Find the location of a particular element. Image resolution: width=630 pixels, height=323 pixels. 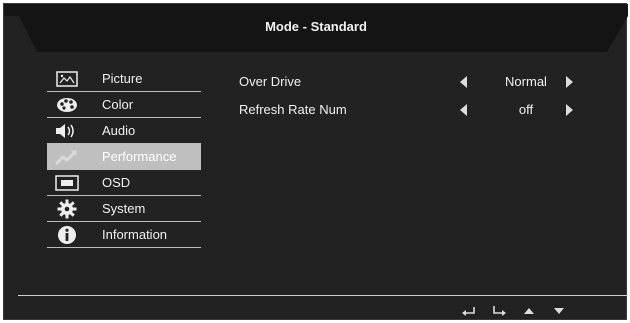

menu-item-label: Color is located at coordinates (118, 104).